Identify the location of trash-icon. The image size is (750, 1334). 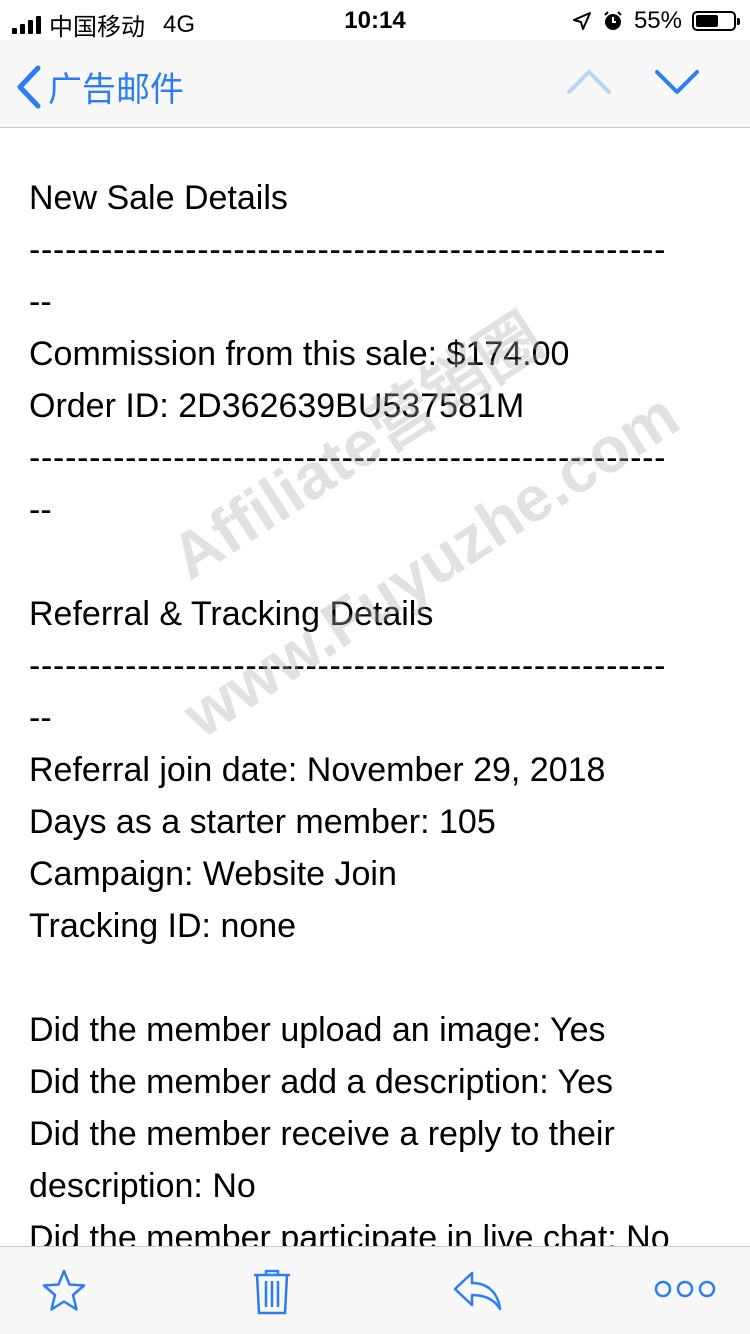
(272, 1292).